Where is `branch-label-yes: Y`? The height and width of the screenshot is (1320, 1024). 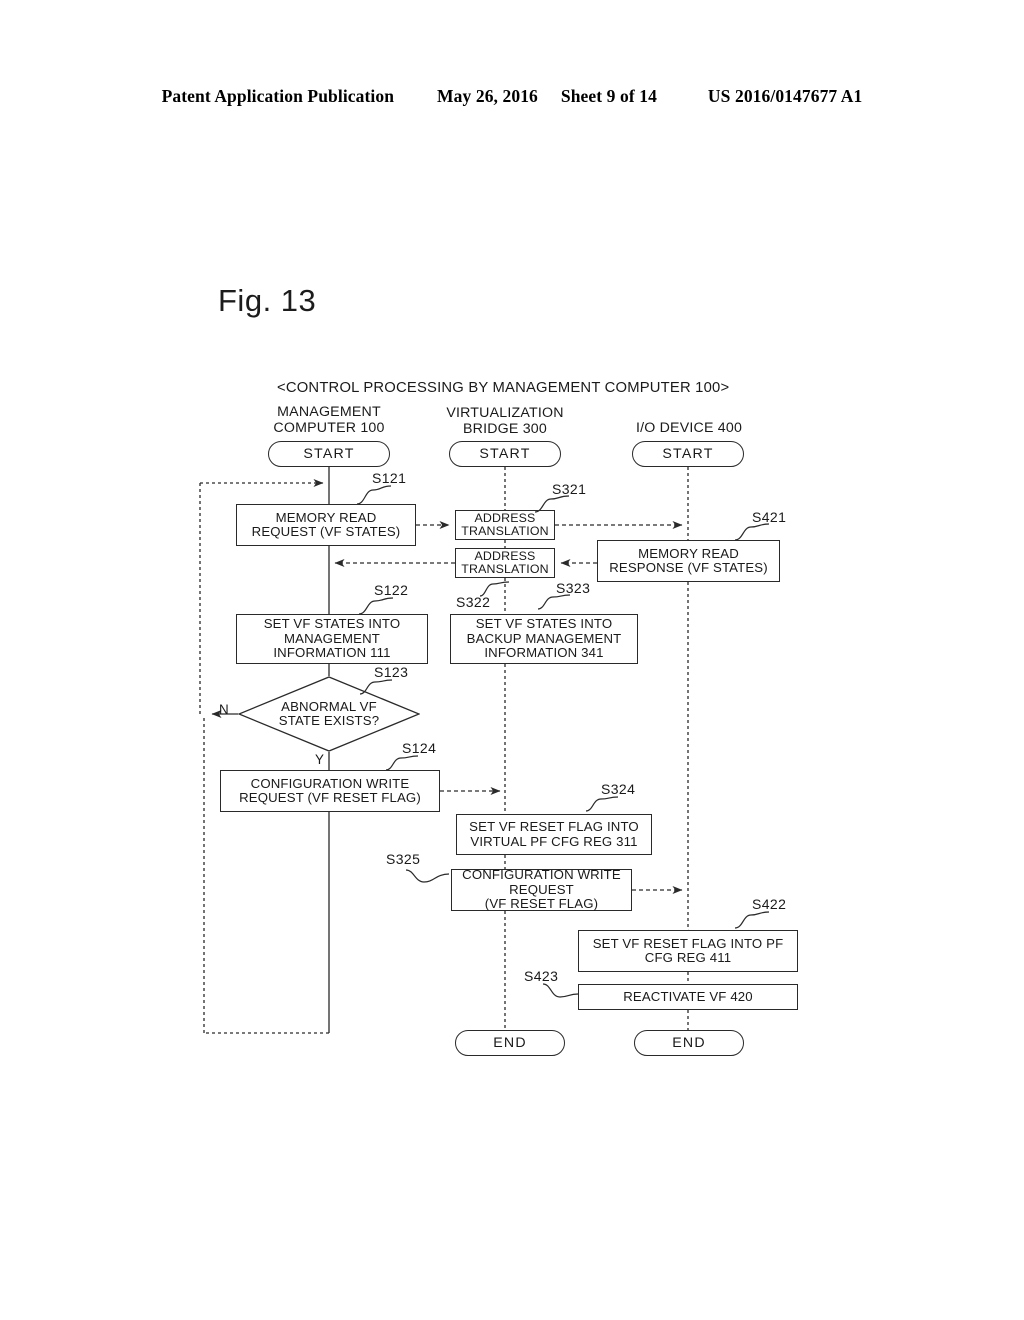
branch-label-yes: Y is located at coordinates (319, 759).